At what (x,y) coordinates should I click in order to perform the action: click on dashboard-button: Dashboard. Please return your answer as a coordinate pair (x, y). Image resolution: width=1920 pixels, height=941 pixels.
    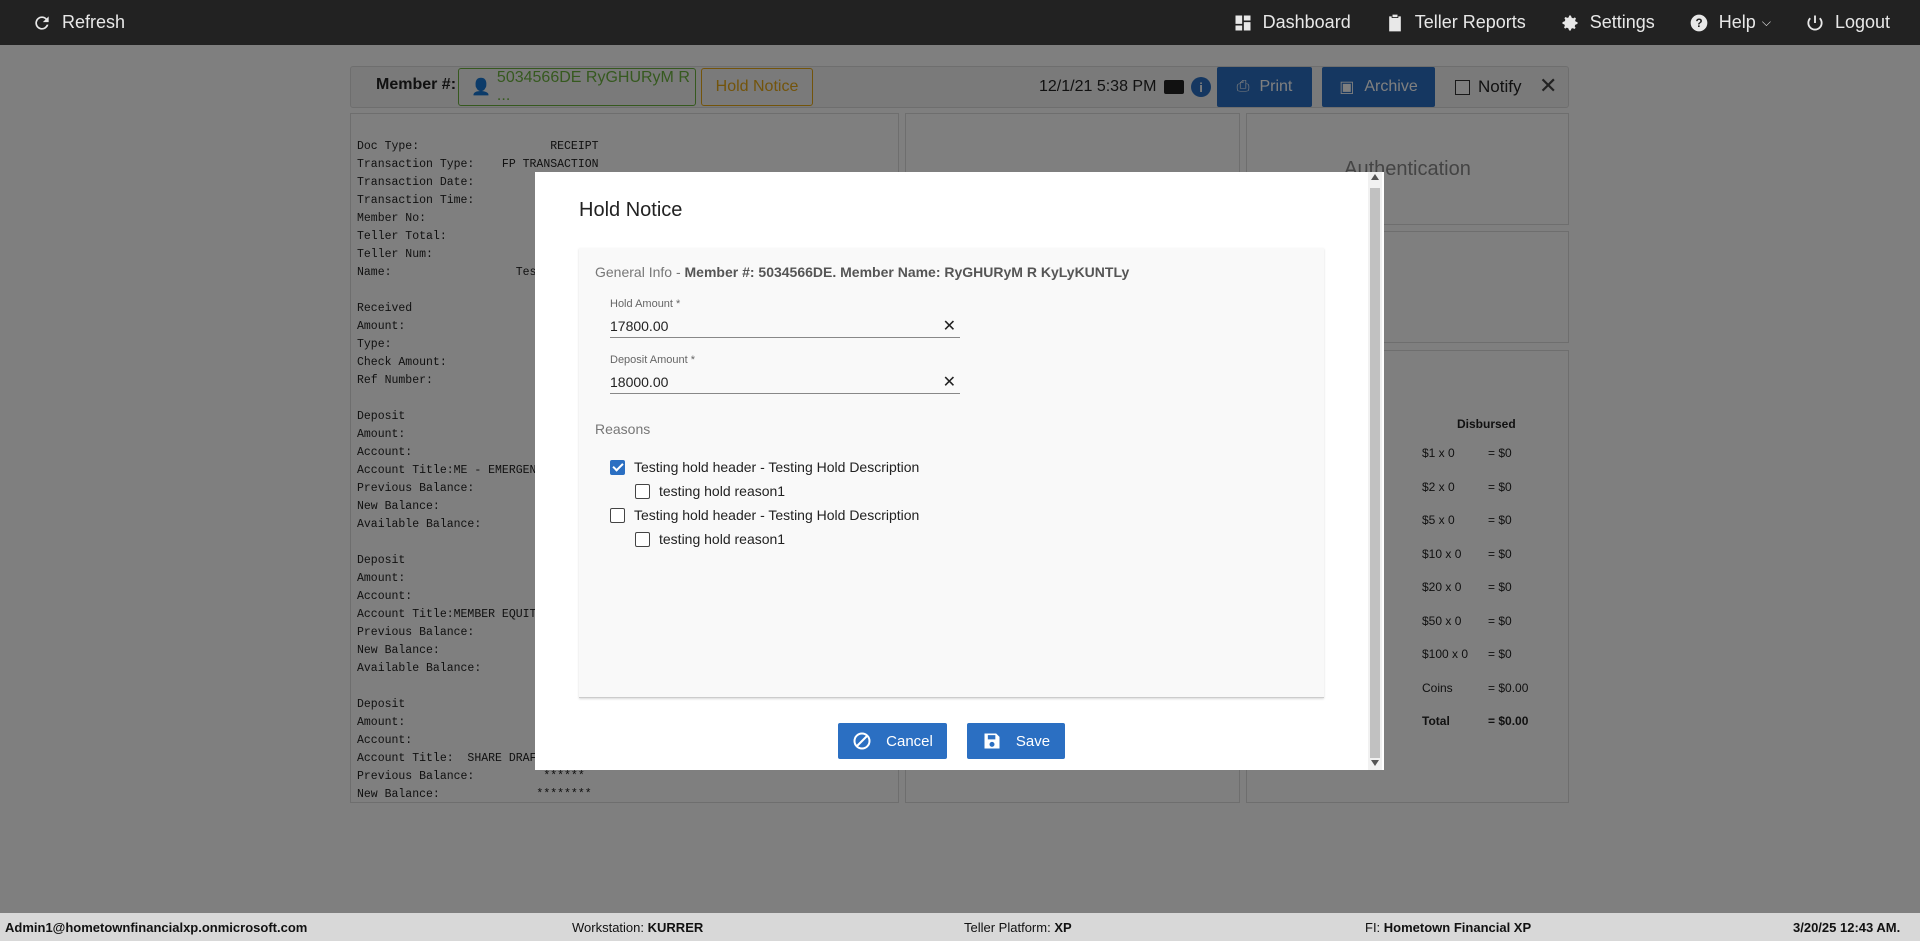
    Looking at the image, I should click on (1292, 22).